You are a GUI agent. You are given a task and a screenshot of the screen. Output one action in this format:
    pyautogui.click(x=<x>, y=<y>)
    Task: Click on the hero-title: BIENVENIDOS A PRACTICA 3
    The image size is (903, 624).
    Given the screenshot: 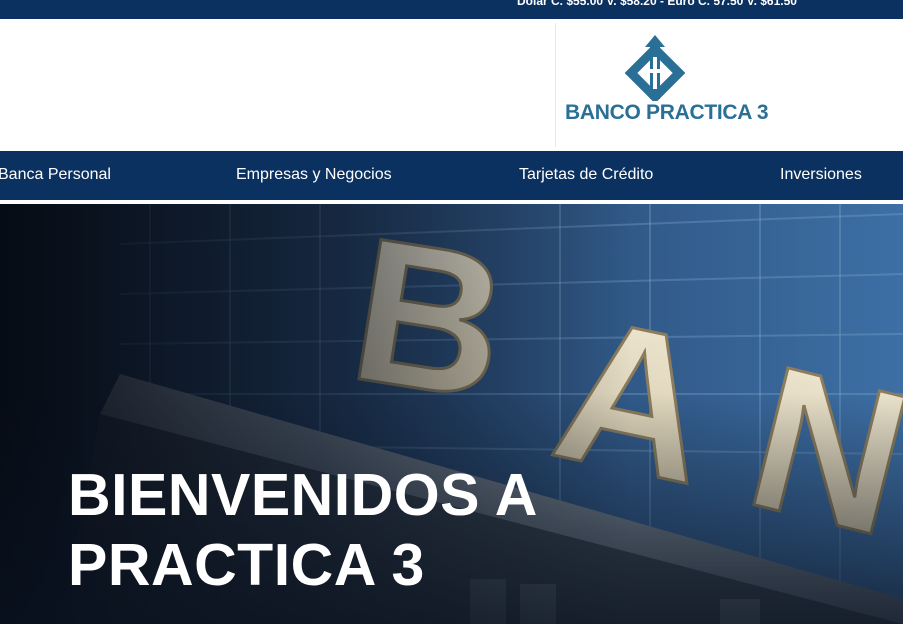 What is the action you would take?
    pyautogui.click(x=303, y=530)
    